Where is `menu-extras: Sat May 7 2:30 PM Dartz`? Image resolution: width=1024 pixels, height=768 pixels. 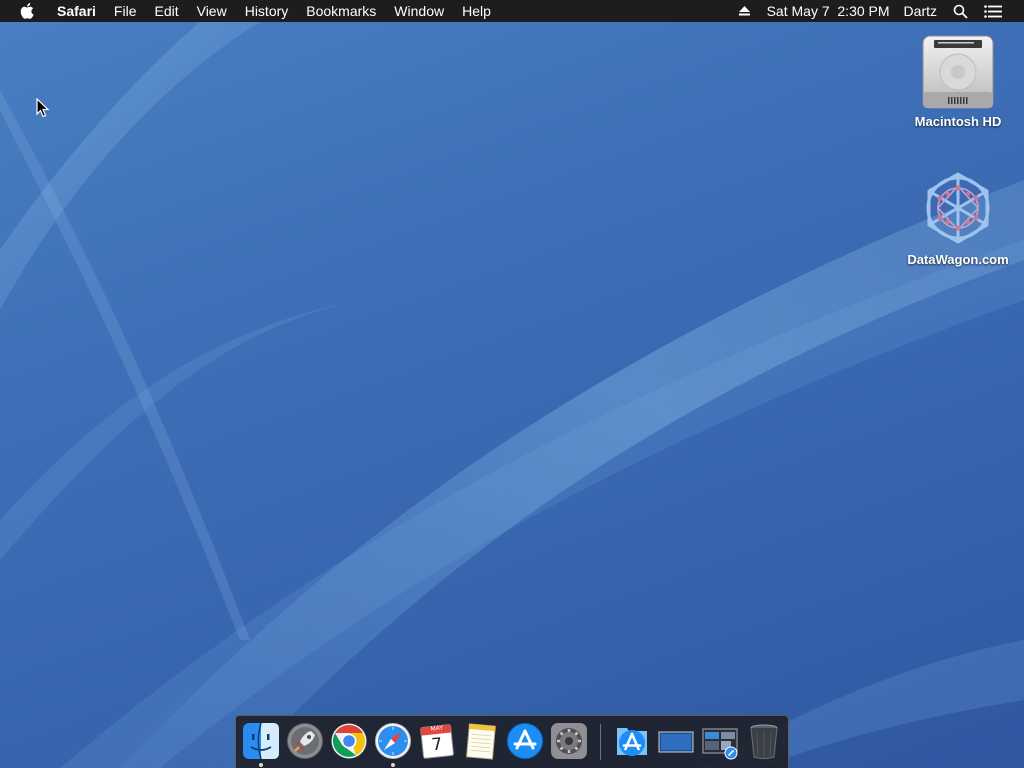
menu-extras: Sat May 7 2:30 PM Dartz is located at coordinates (877, 11).